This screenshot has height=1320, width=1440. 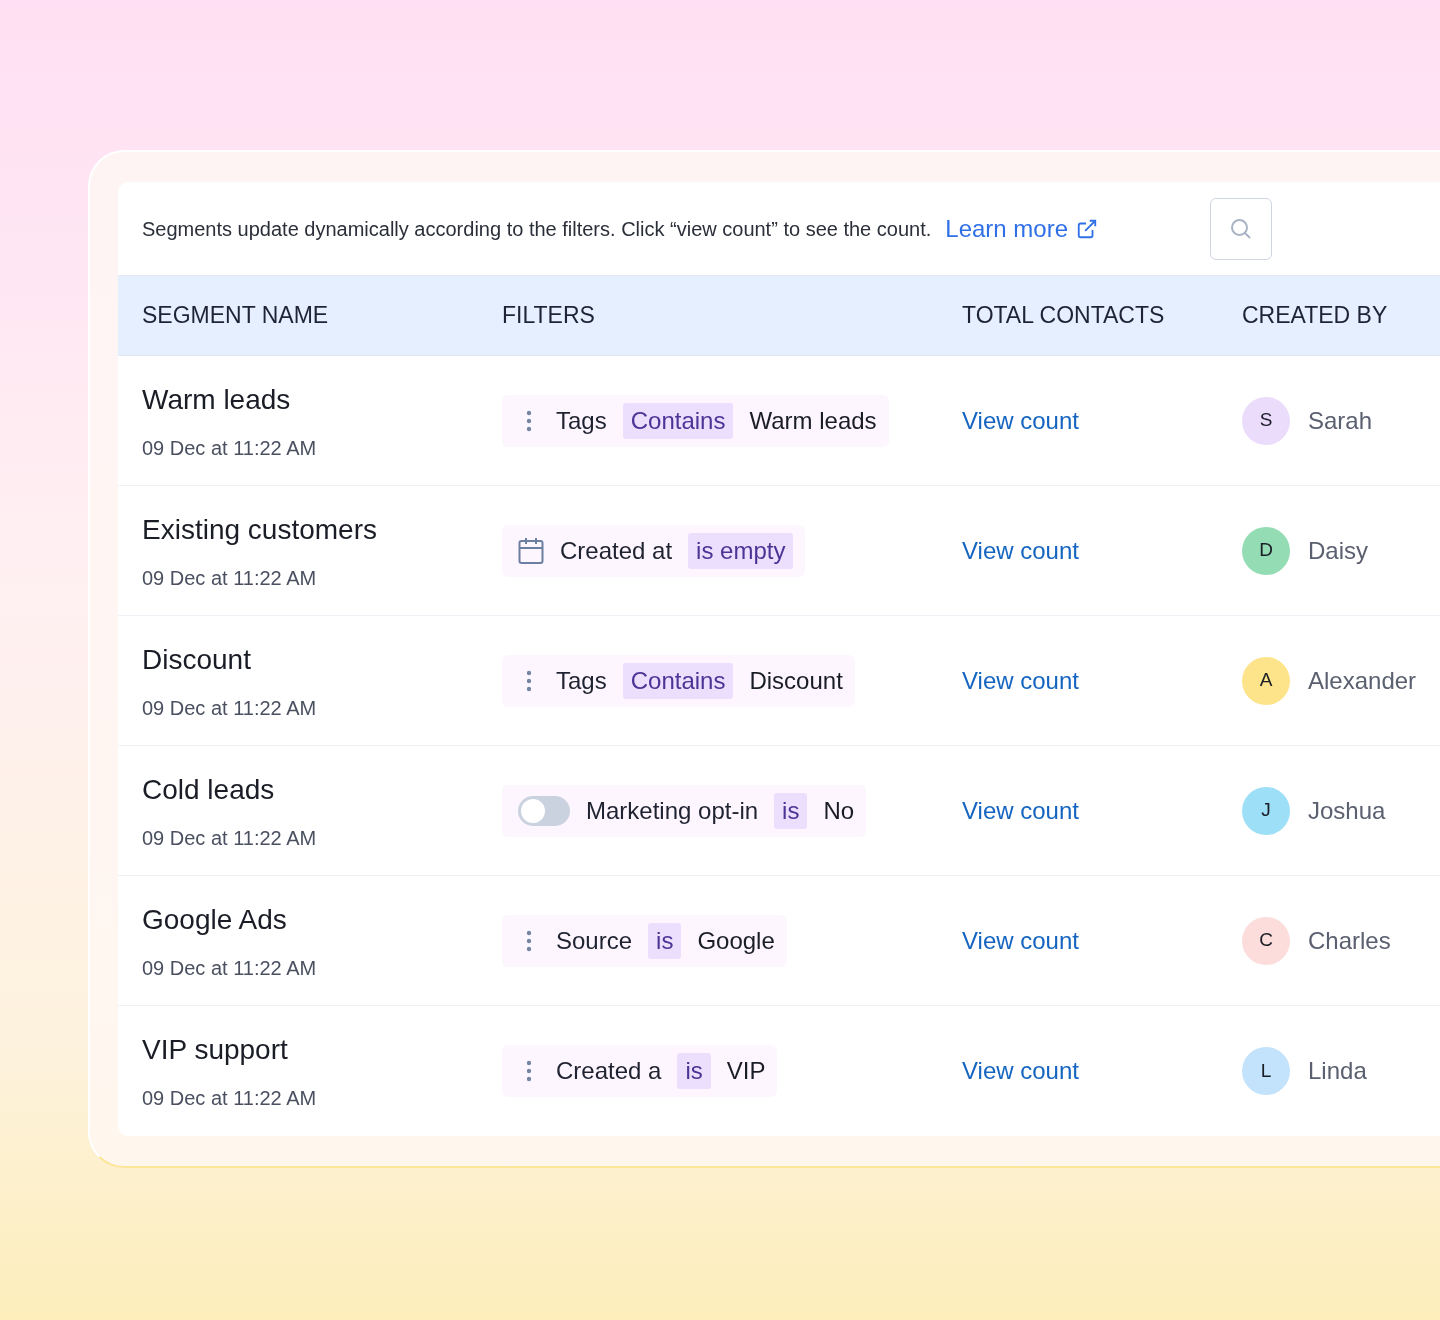 I want to click on creator-name: Daisy, so click(x=1338, y=550).